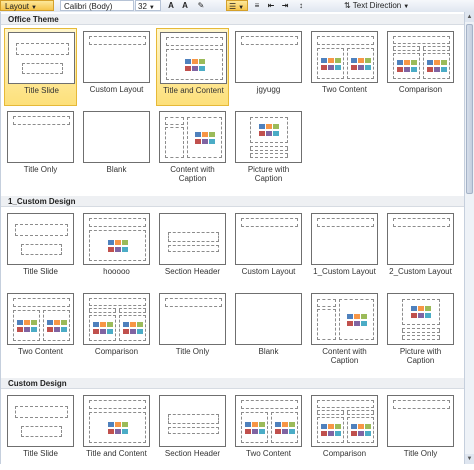  What do you see at coordinates (469, 459) in the screenshot?
I see `scroll-down-icon: ▼` at bounding box center [469, 459].